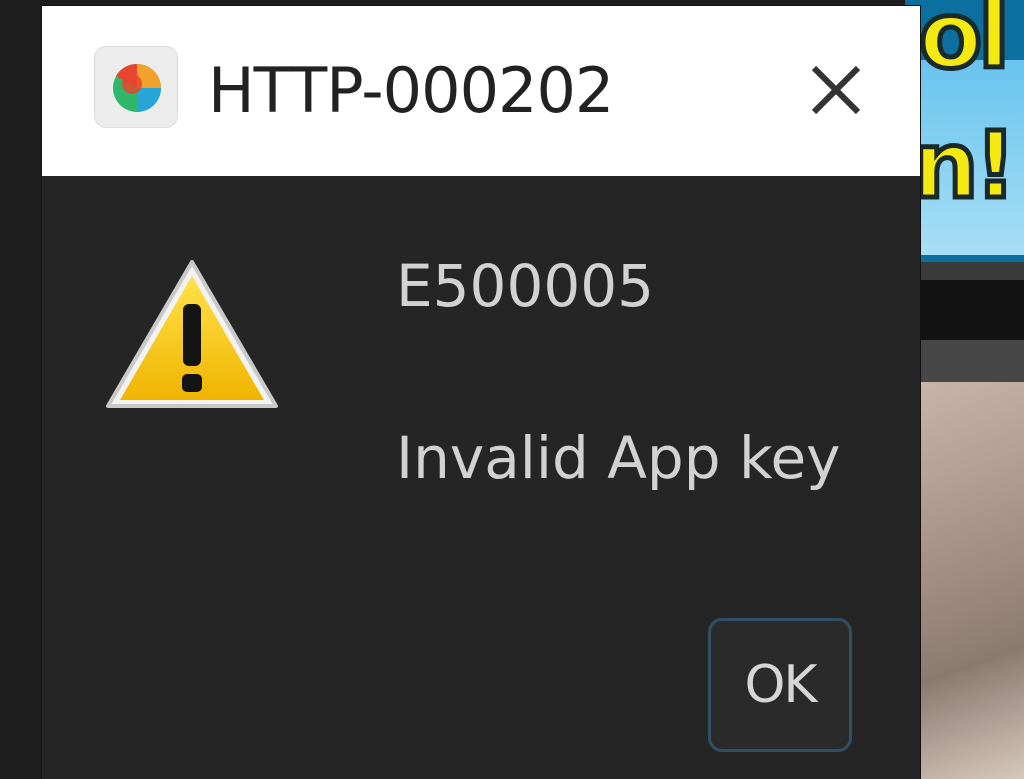 The width and height of the screenshot is (1024, 779). I want to click on error-message: Invalid App key, so click(618, 458).